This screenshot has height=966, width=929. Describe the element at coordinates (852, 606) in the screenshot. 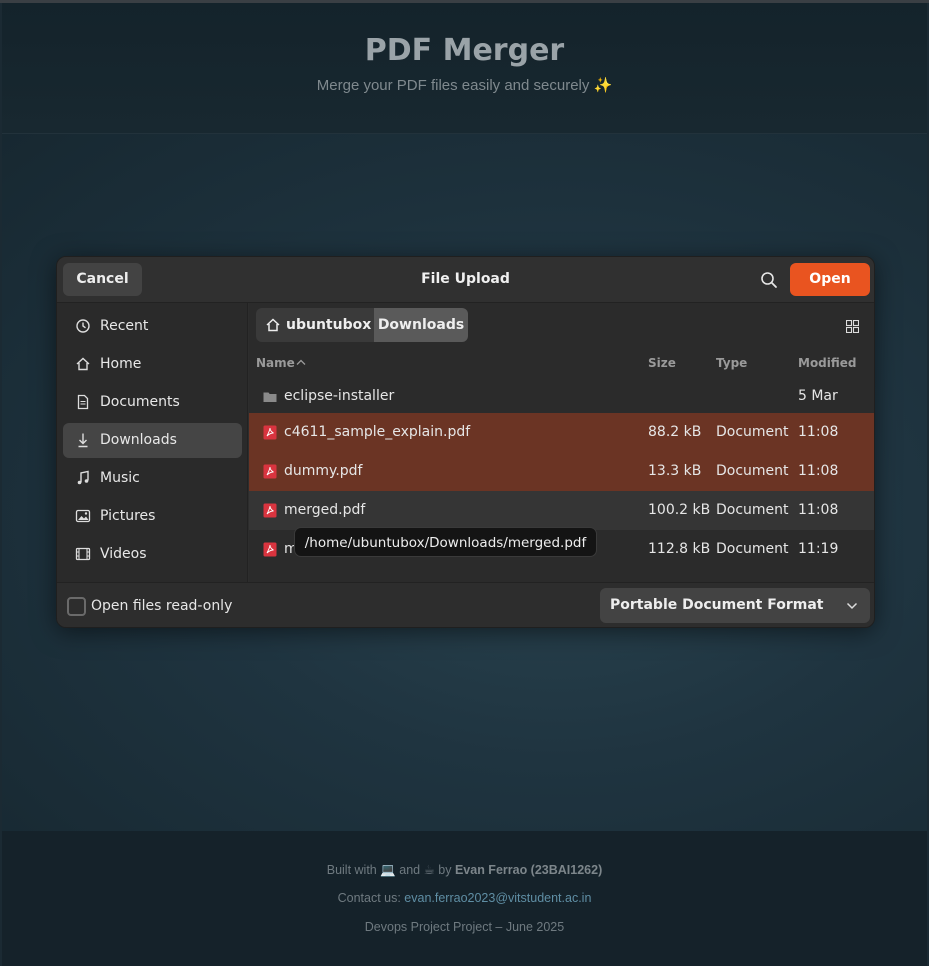

I see `chevron-down-icon` at that location.